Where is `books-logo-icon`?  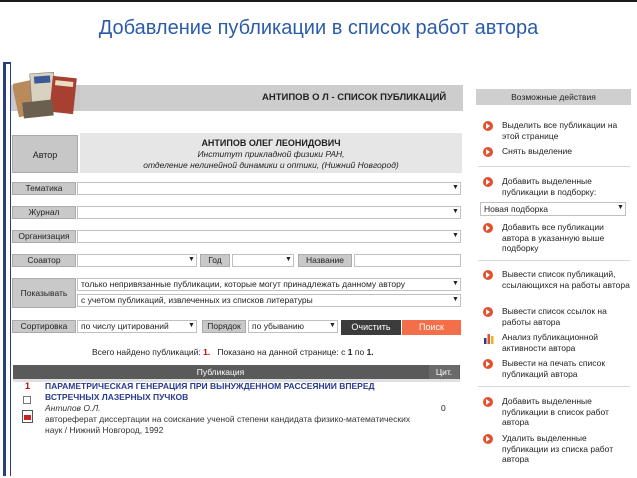
books-logo-icon is located at coordinates (45, 95).